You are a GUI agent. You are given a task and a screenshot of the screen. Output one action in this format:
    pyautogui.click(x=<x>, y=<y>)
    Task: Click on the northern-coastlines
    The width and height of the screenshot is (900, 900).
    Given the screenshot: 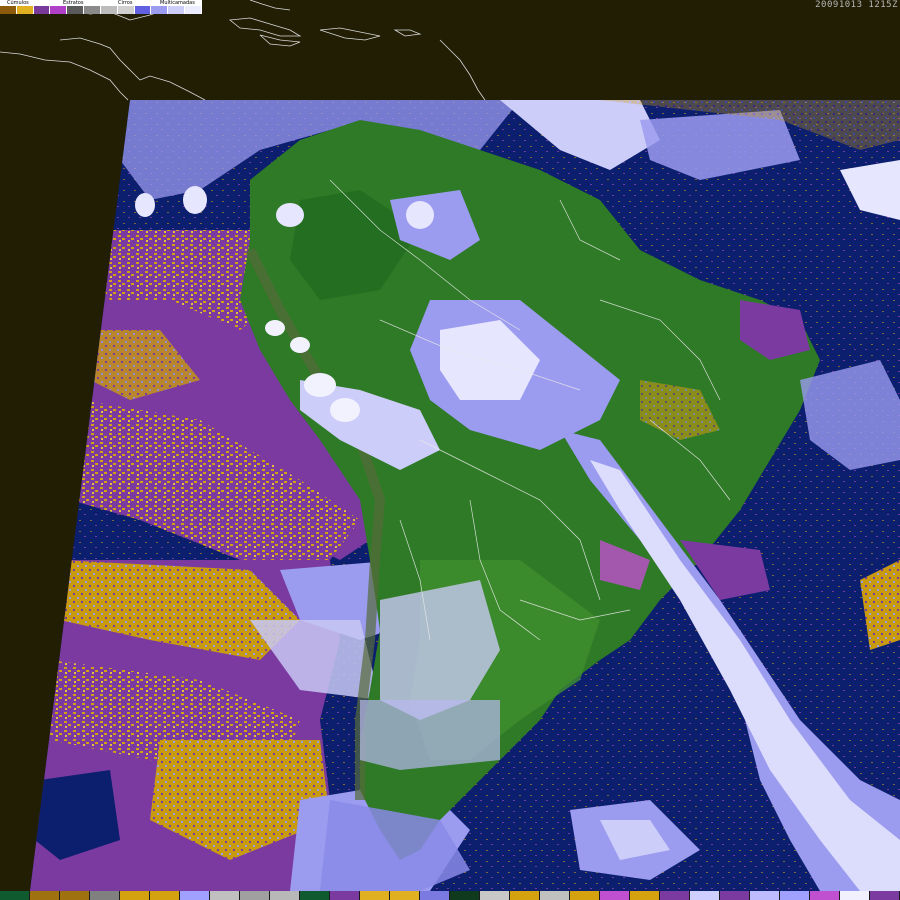 What is the action you would take?
    pyautogui.click(x=243, y=50)
    